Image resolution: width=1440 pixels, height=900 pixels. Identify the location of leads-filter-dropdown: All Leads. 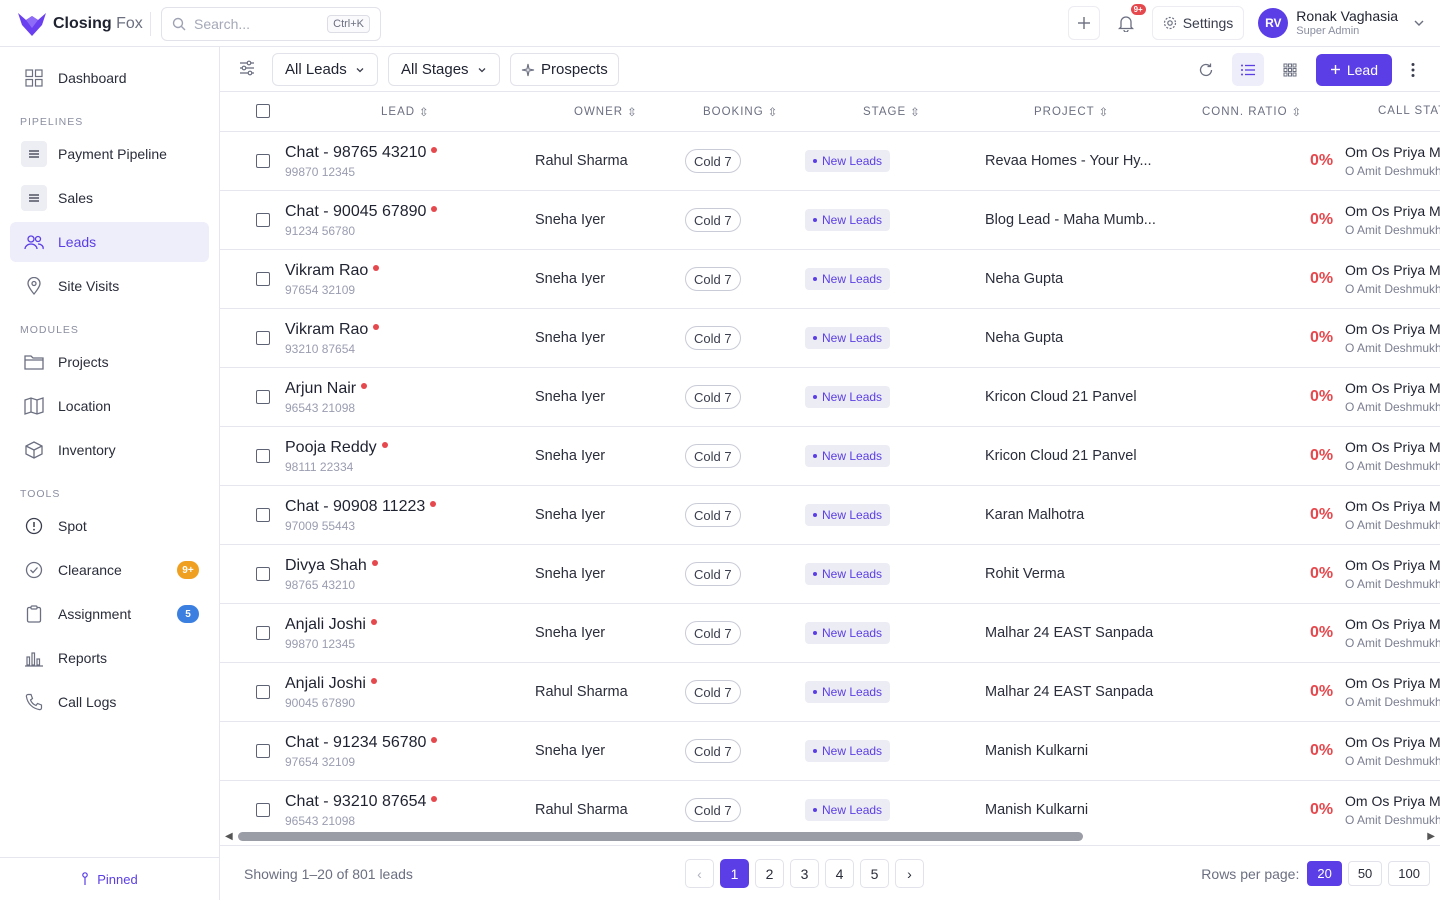
(325, 69).